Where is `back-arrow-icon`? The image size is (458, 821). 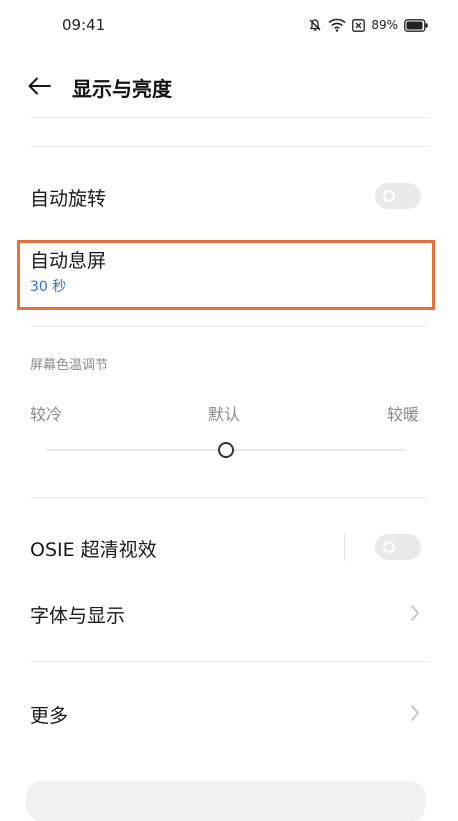 back-arrow-icon is located at coordinates (39, 86).